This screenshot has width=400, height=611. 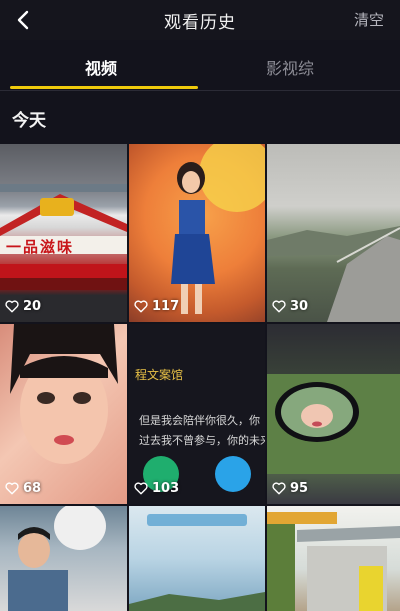 I want to click on chevron-left-icon, so click(x=23, y=20).